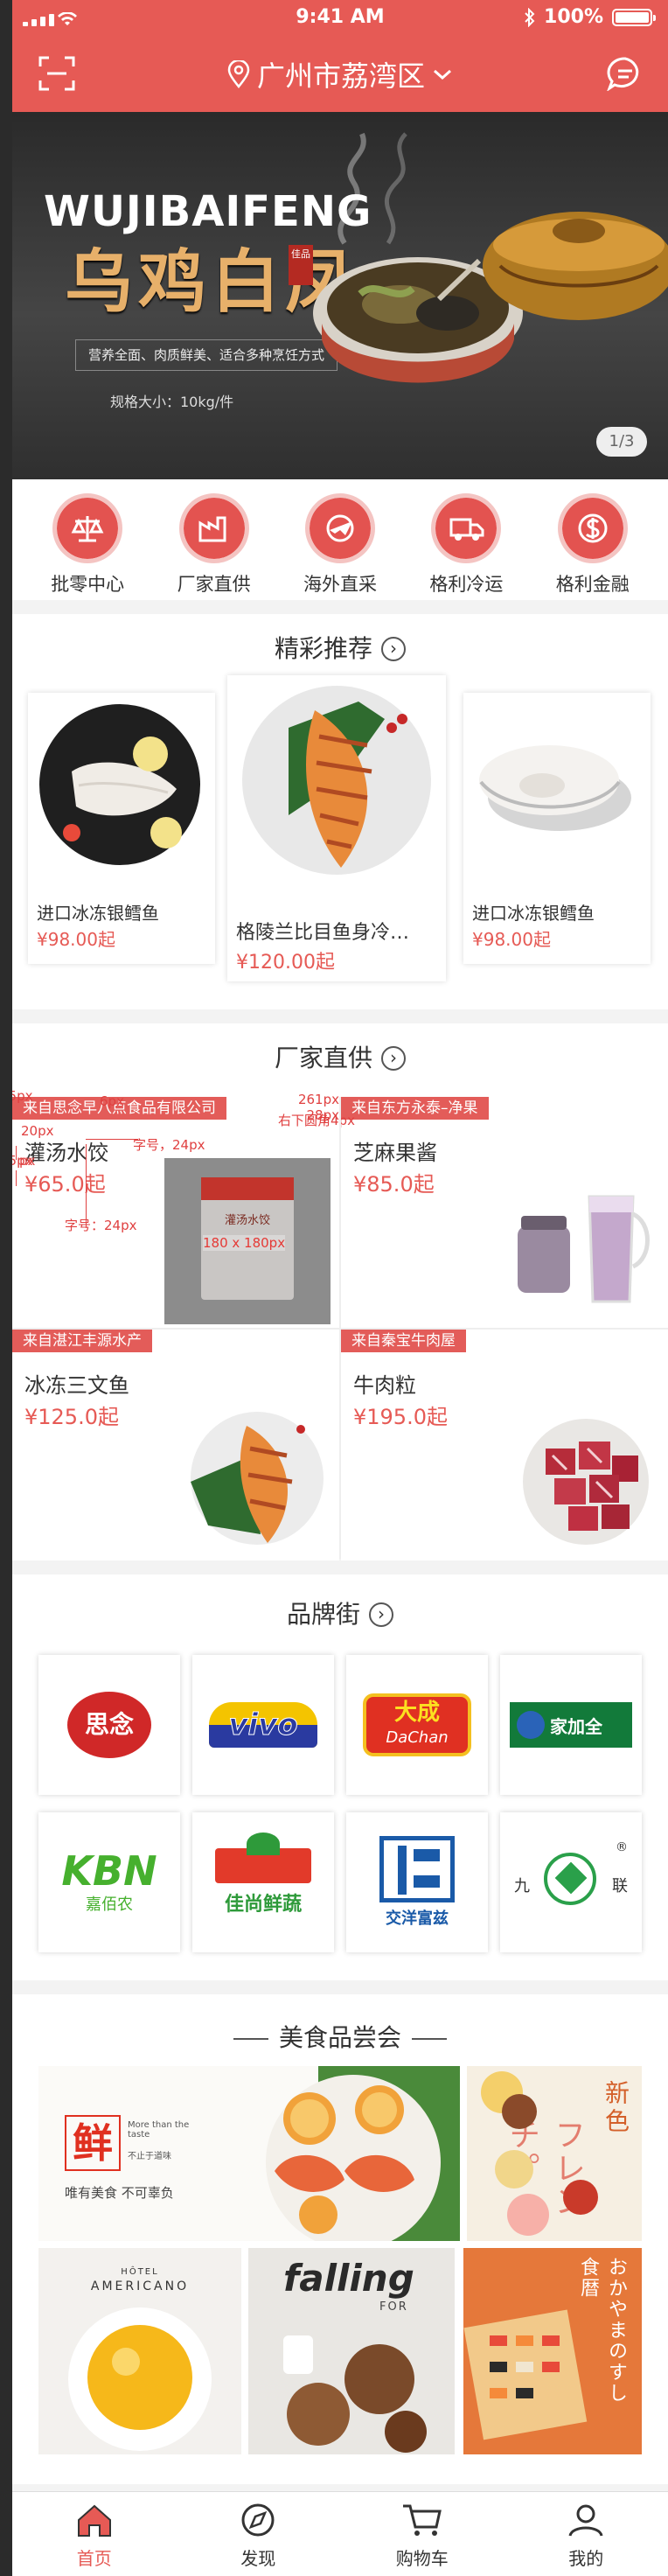 This screenshot has width=668, height=2576. I want to click on message-icon, so click(625, 73).